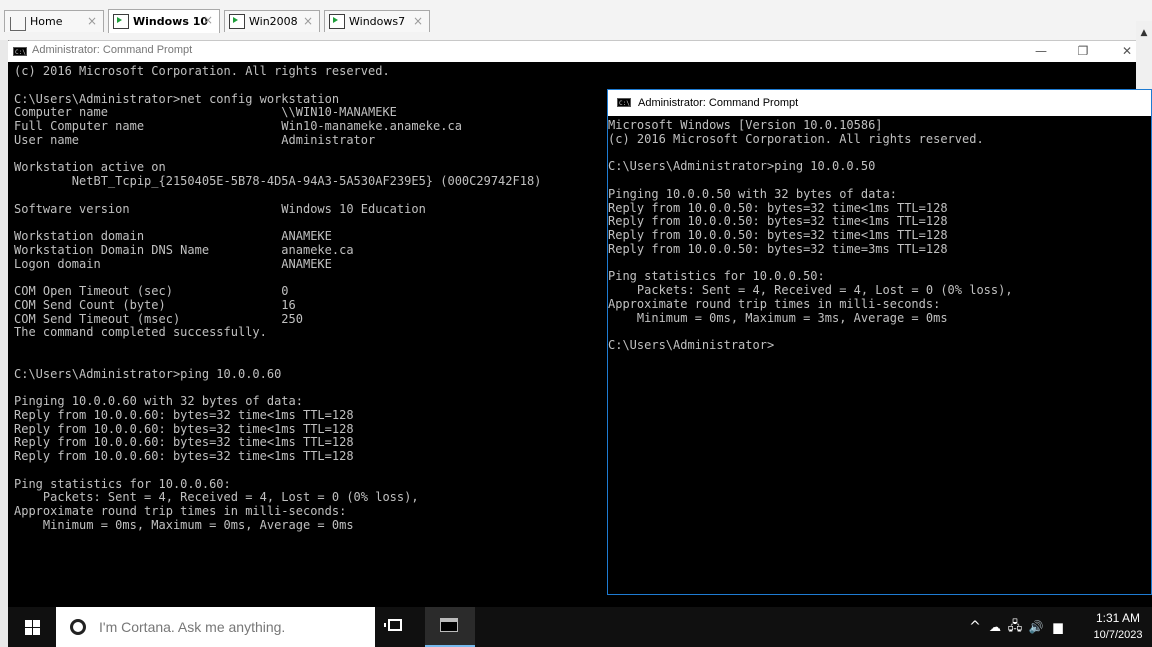 The height and width of the screenshot is (647, 1152). I want to click on maximize-button: ❐, so click(1083, 51).